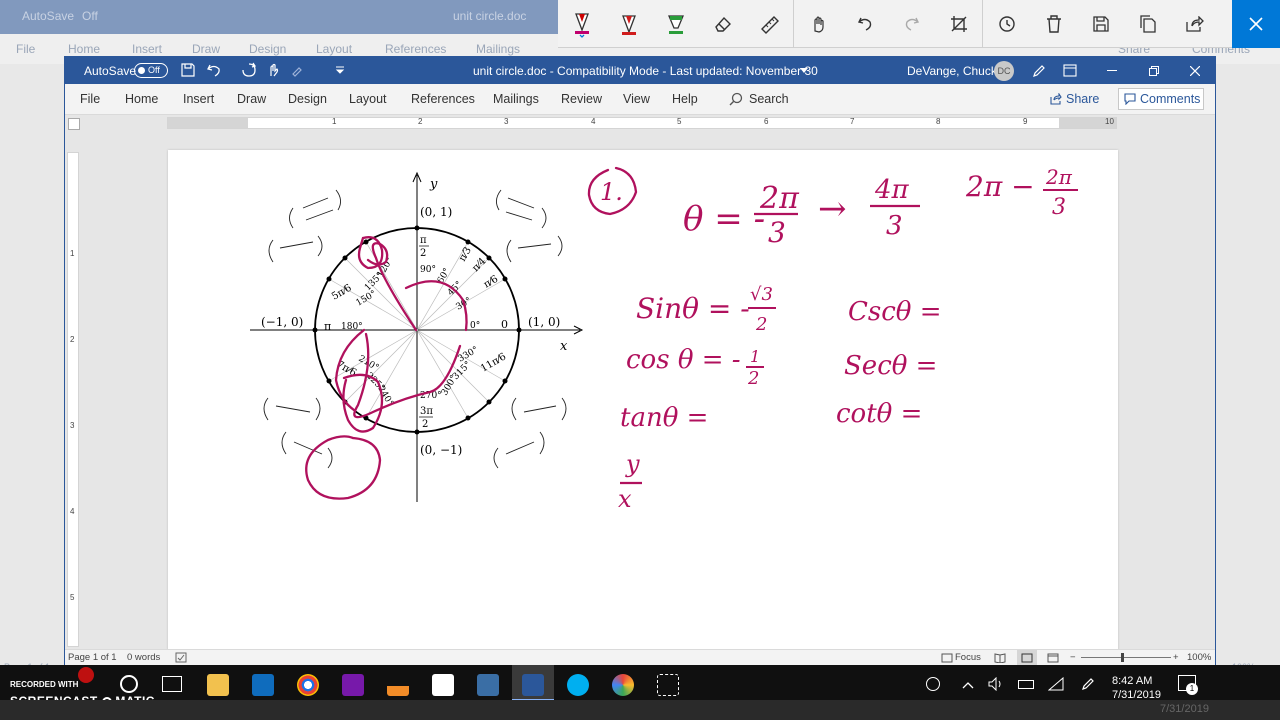  Describe the element at coordinates (1039, 71) in the screenshot. I see `pen-icon` at that location.